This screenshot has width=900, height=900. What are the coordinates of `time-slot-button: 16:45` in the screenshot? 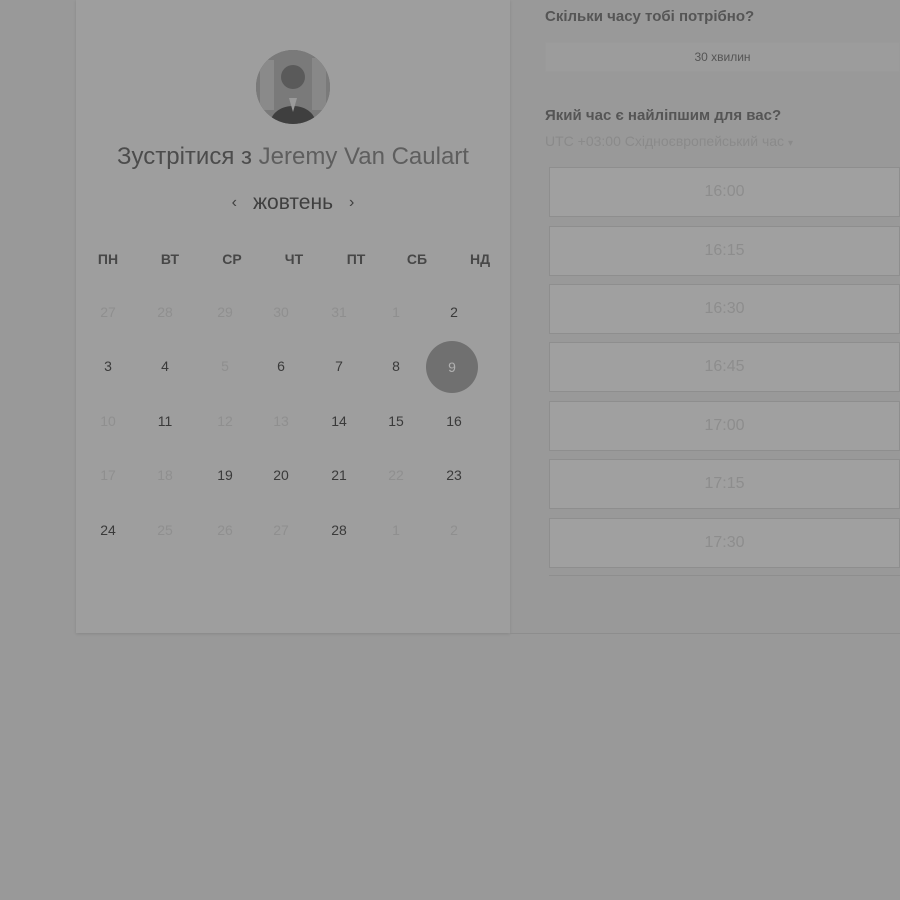 It's located at (724, 367).